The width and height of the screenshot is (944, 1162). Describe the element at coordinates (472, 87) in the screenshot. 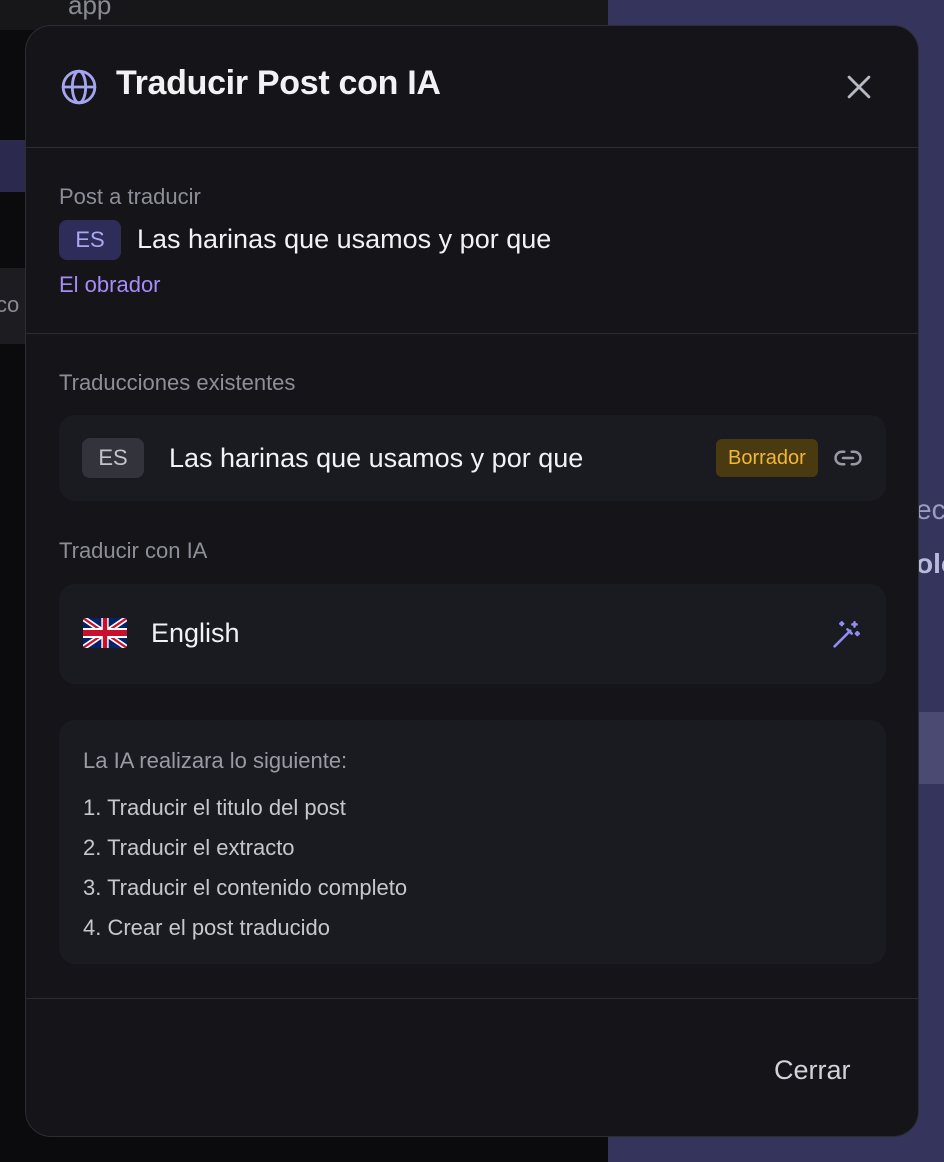

I see `modal-header: Traducir Post con IA` at that location.